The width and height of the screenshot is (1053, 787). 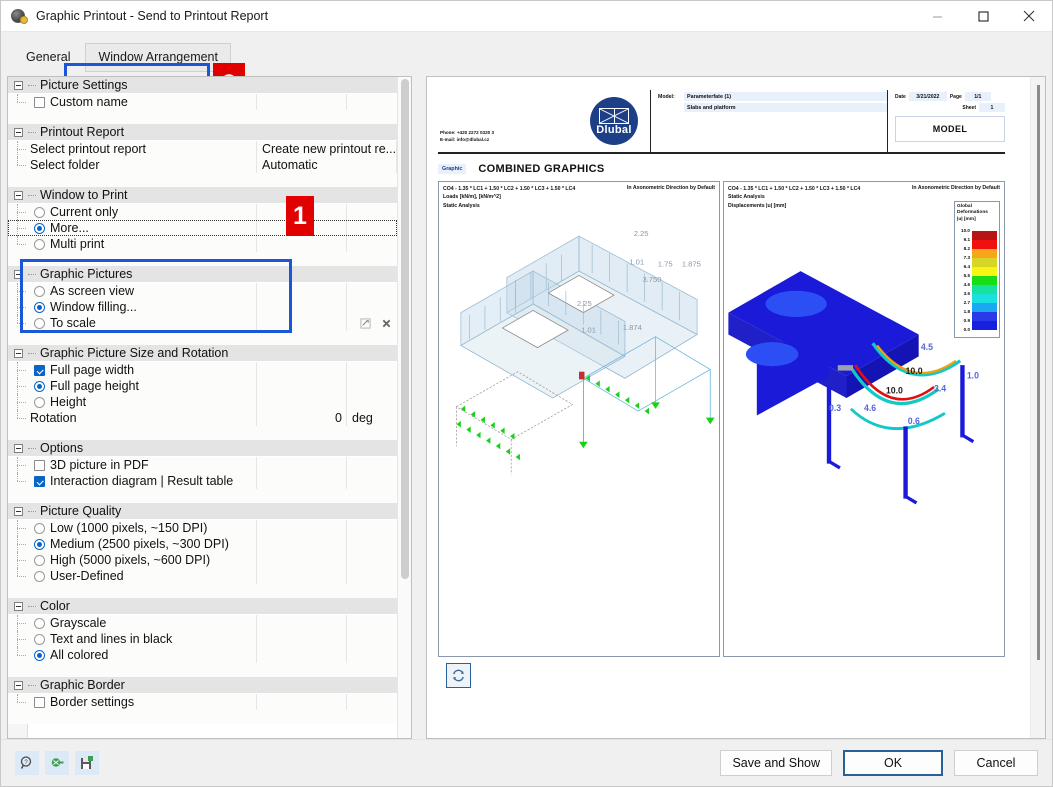 I want to click on group-header: Graphic Picture Size and Rotation, so click(x=202, y=353).